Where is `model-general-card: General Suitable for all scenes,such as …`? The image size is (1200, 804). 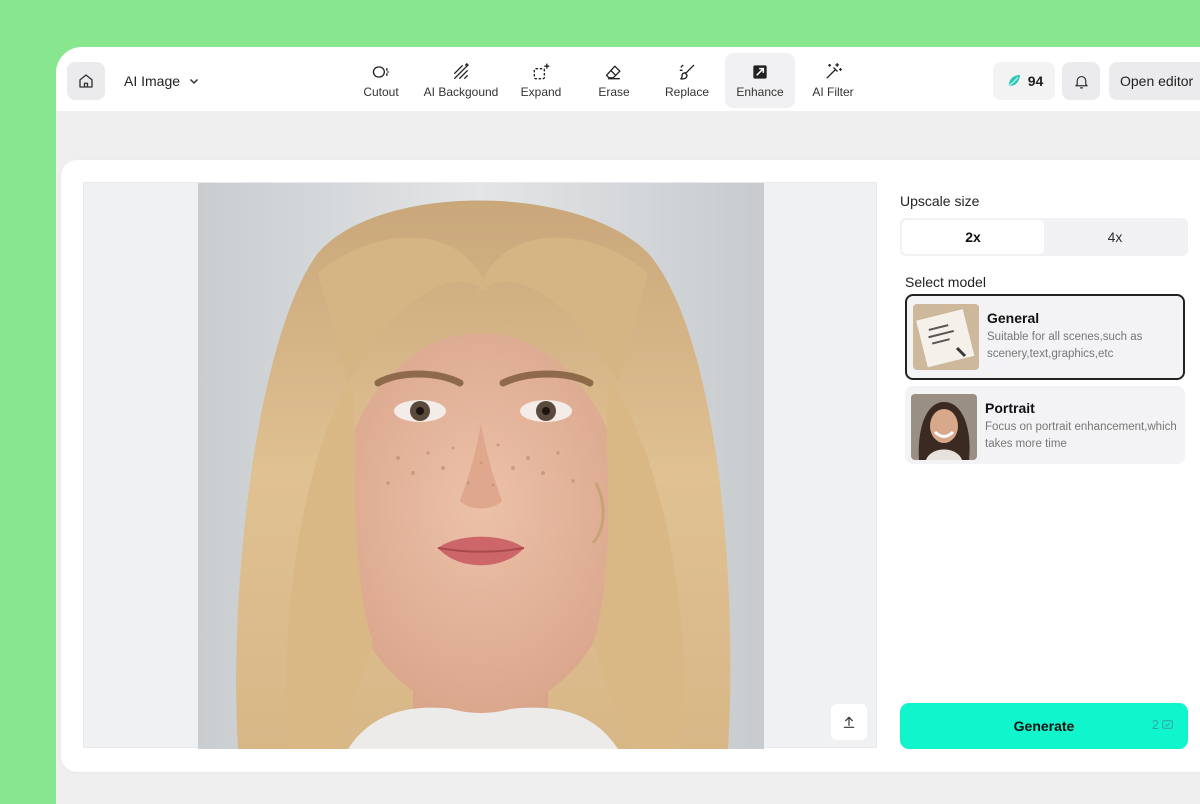 model-general-card: General Suitable for all scenes,such as … is located at coordinates (1045, 337).